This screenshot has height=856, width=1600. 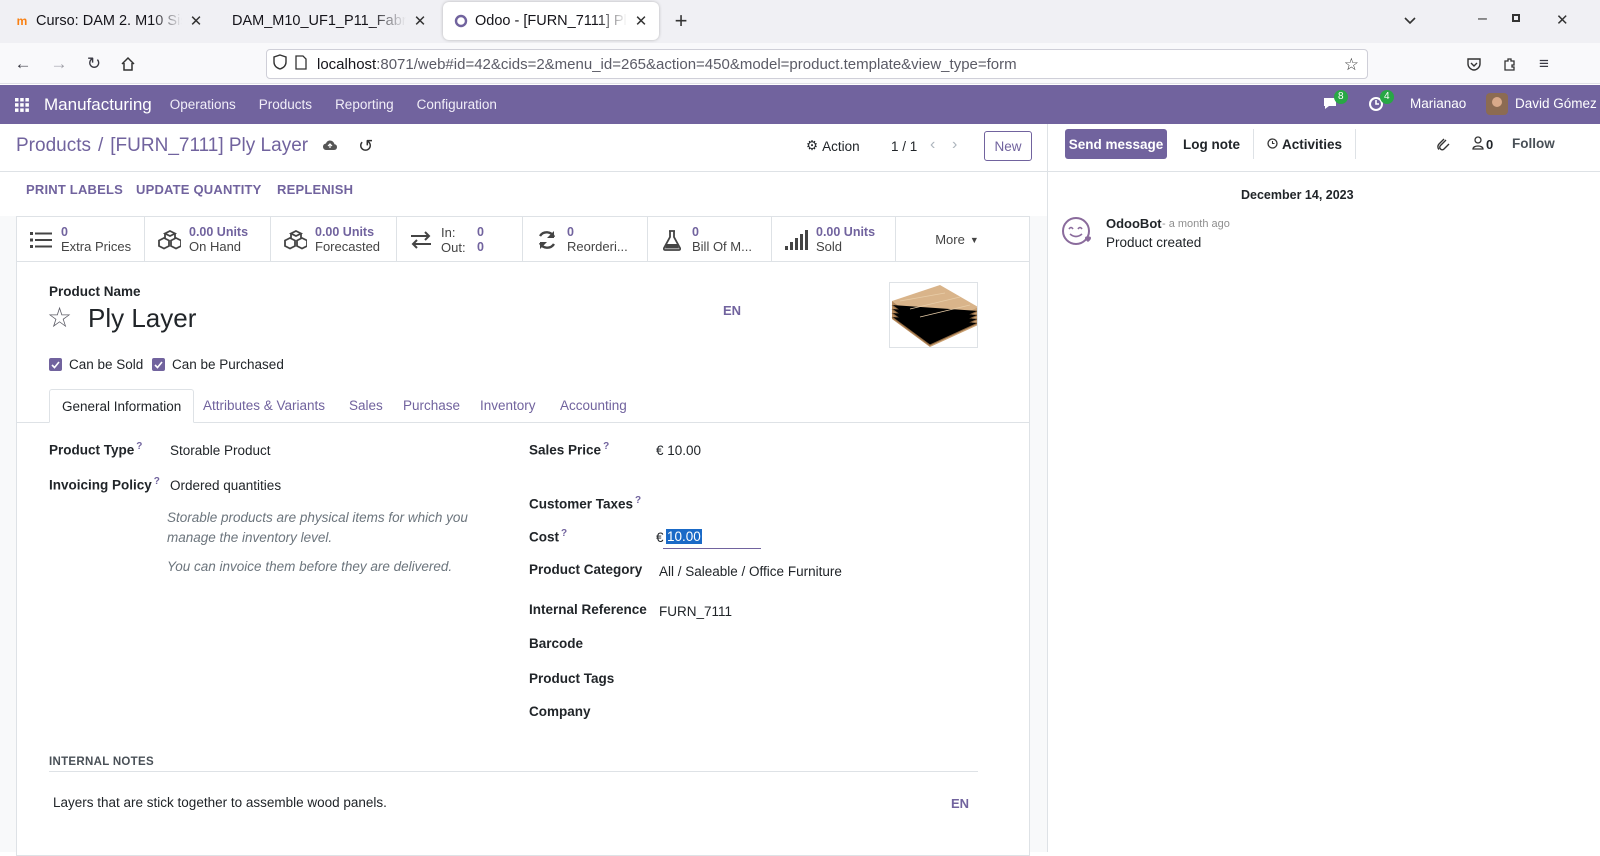 I want to click on action-menu: ⚙ Action, so click(x=833, y=146).